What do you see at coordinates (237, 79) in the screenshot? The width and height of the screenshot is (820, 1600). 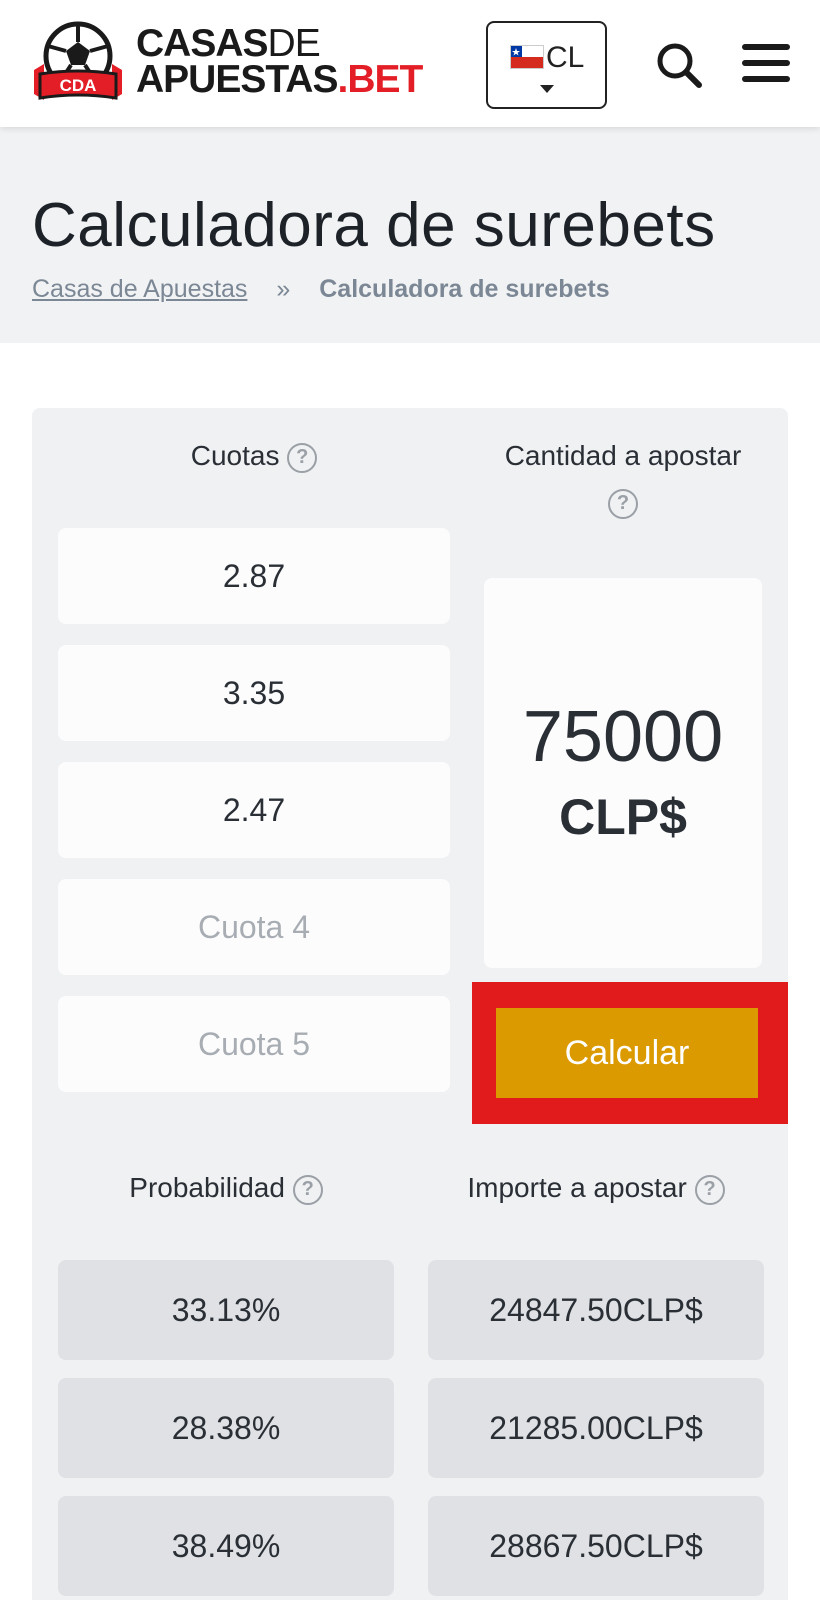 I see `logo-word-apuestas: APUESTAS` at bounding box center [237, 79].